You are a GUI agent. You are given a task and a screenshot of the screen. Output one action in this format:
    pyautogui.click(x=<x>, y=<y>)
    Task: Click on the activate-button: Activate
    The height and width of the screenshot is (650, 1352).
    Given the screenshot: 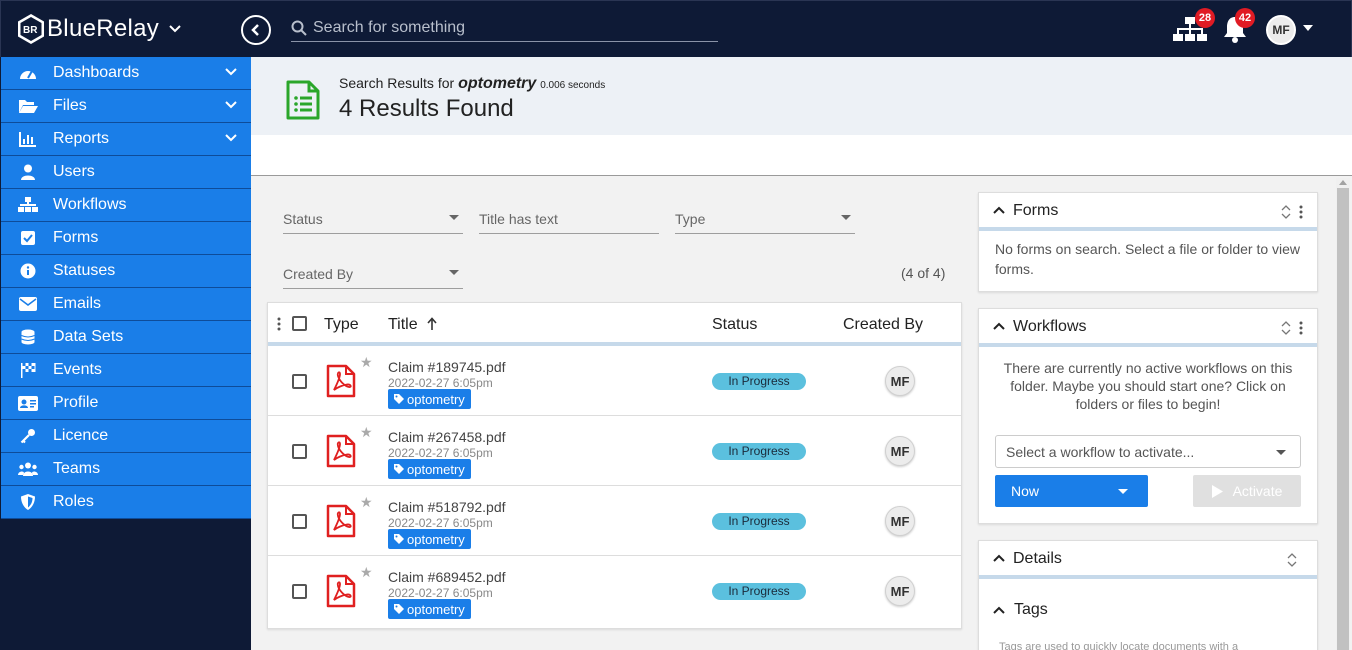 What is the action you would take?
    pyautogui.click(x=1247, y=491)
    